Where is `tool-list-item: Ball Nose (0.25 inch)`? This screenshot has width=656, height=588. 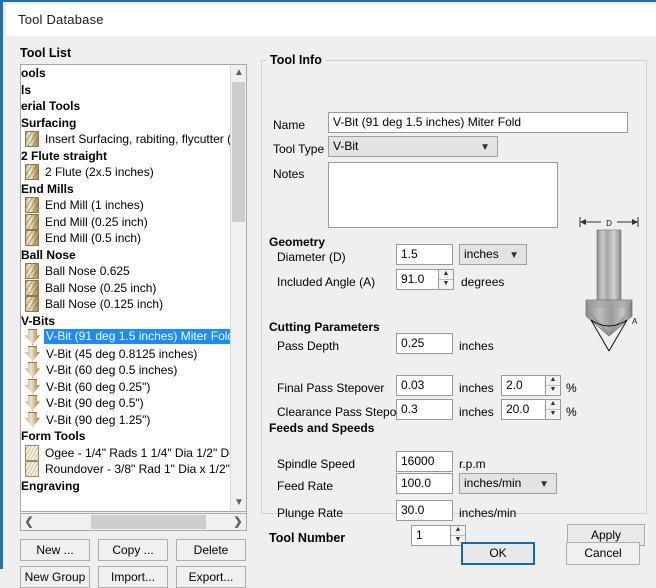
tool-list-item: Ball Nose (0.25 inch) is located at coordinates (126, 288).